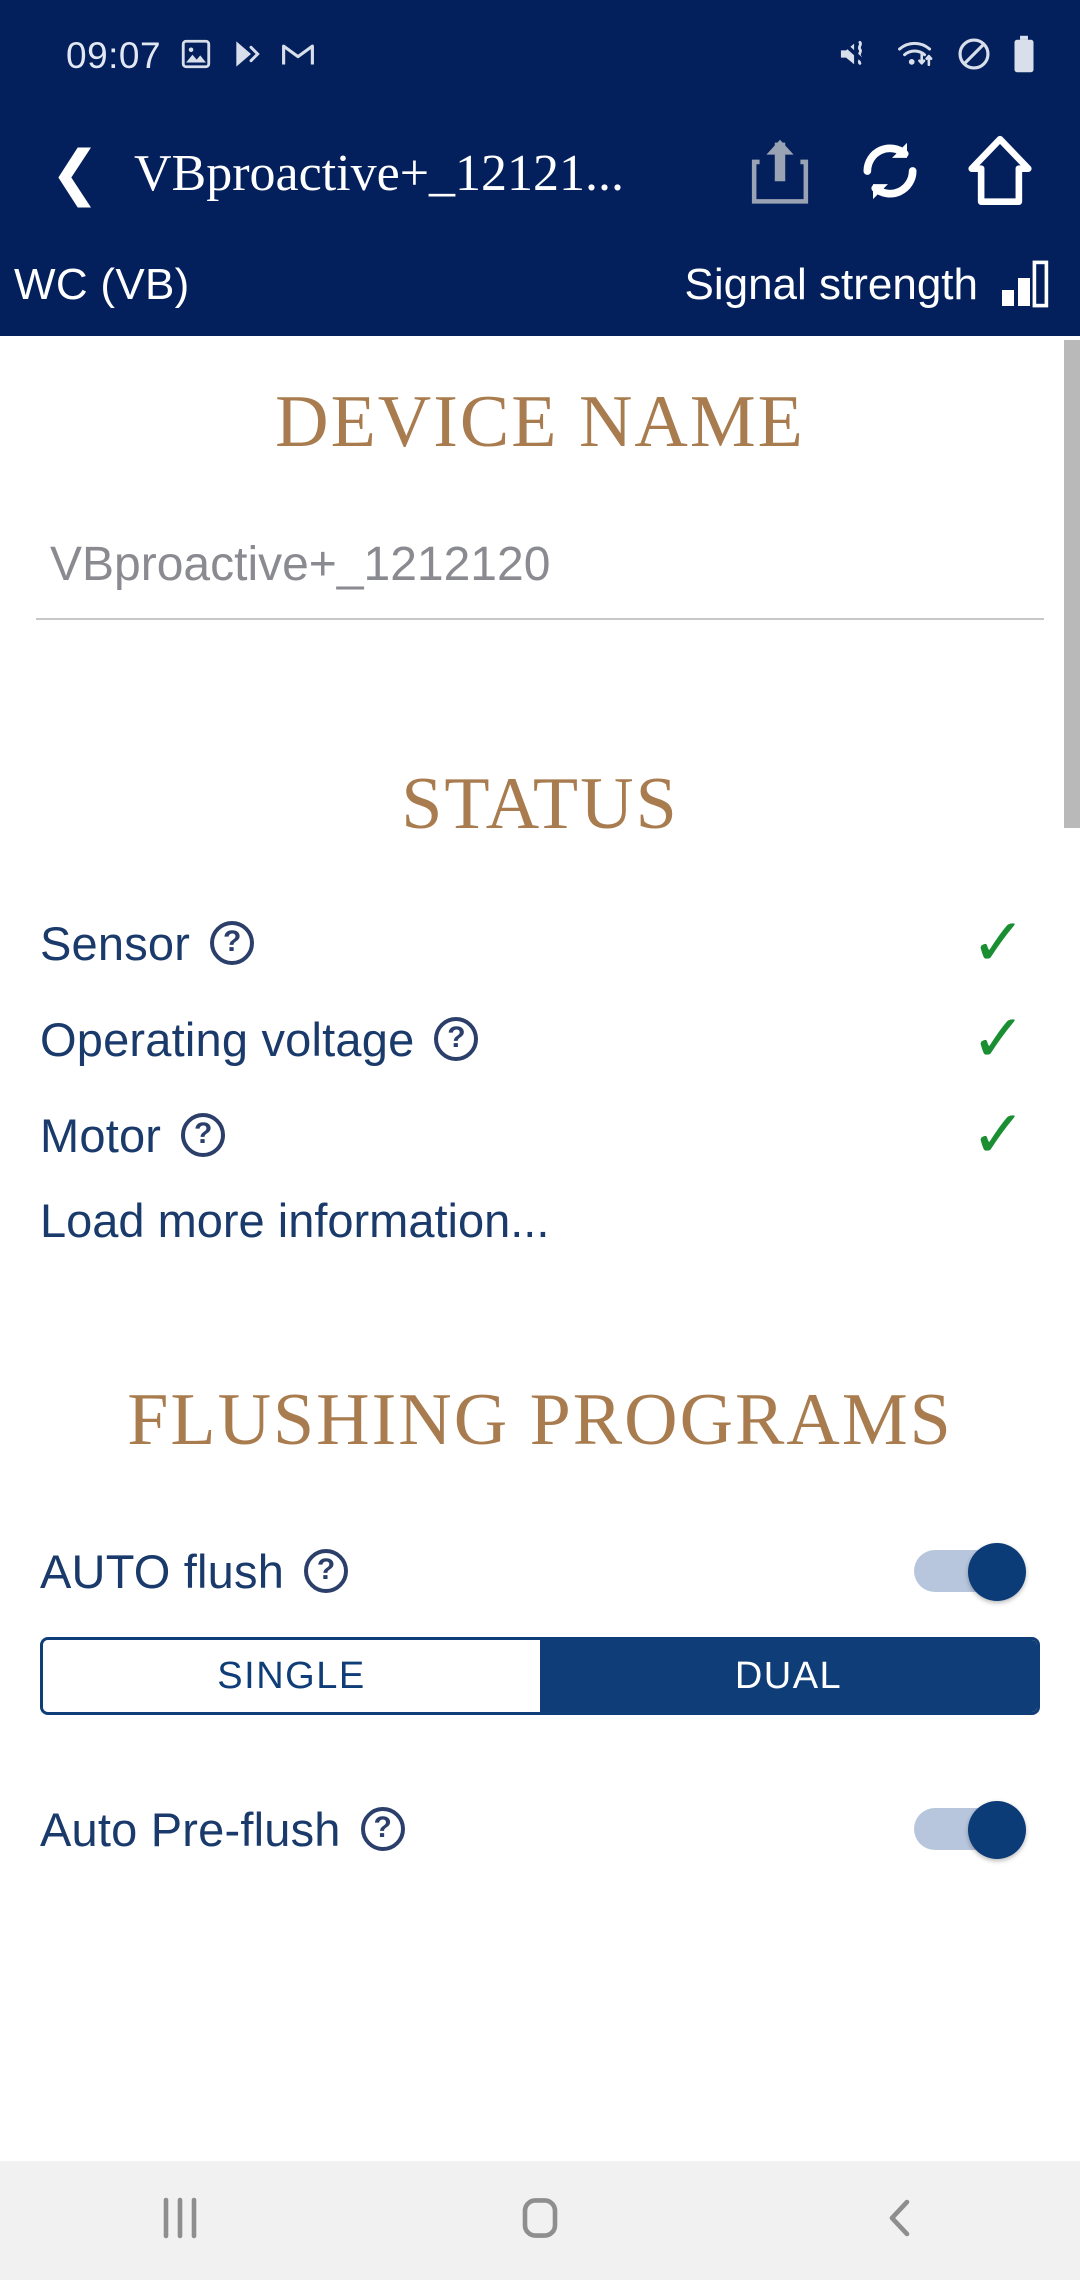 Image resolution: width=1080 pixels, height=2280 pixels. What do you see at coordinates (937, 56) in the screenshot?
I see `status-bar-right` at bounding box center [937, 56].